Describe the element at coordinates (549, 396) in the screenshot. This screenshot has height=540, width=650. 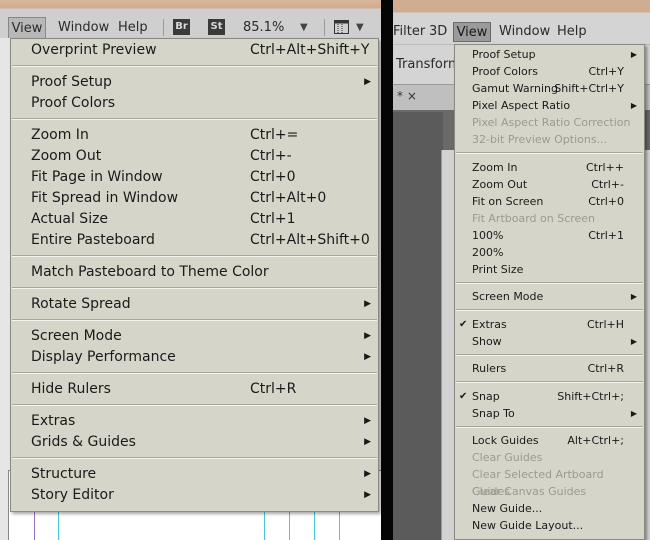
I see `menu-item-snap: ✔ Snap Shift+Ctrl+;` at that location.